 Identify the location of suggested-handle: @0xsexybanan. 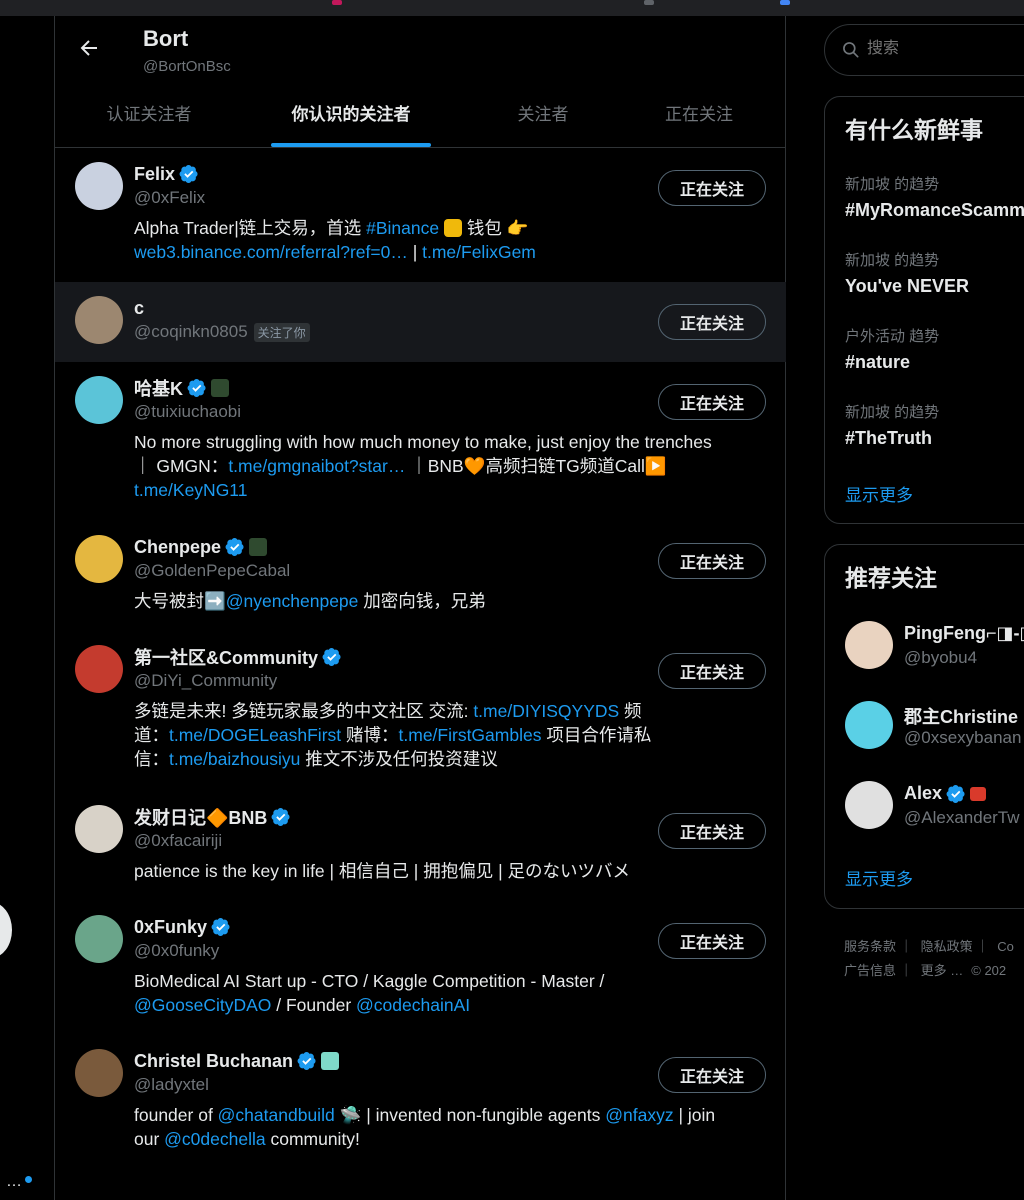
(963, 737).